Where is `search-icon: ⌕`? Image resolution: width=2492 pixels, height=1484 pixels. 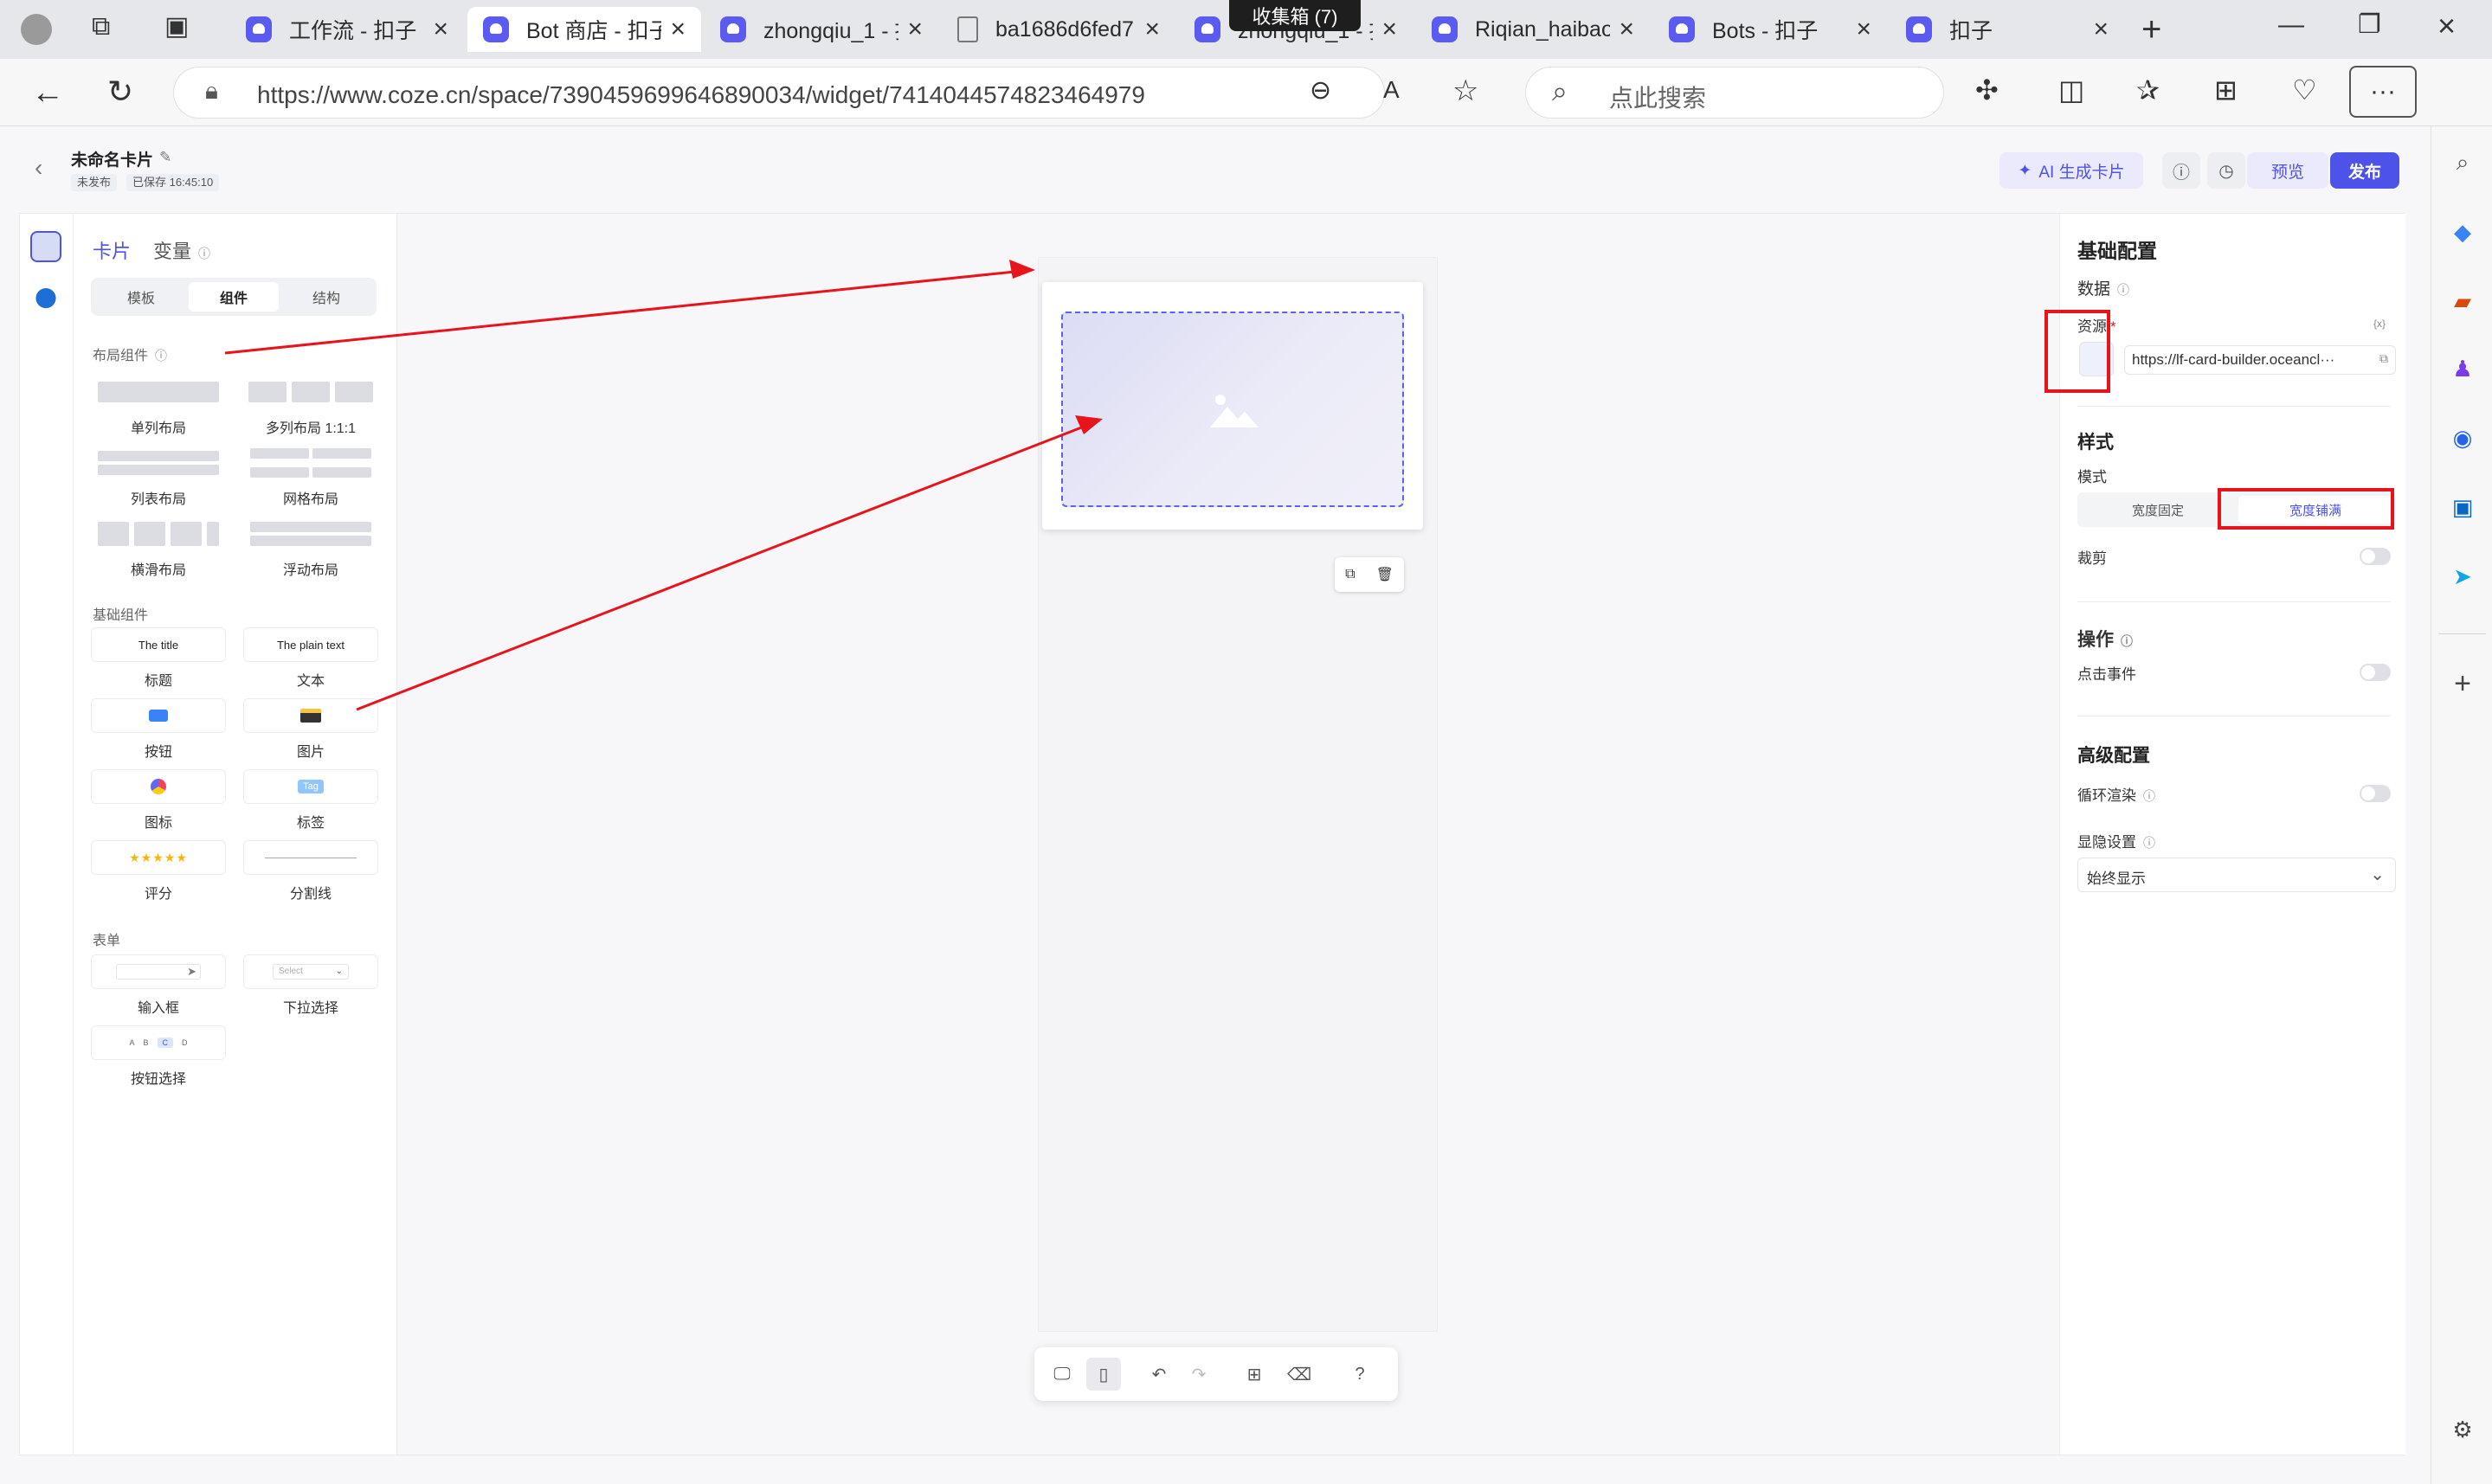 search-icon: ⌕ is located at coordinates (2462, 162).